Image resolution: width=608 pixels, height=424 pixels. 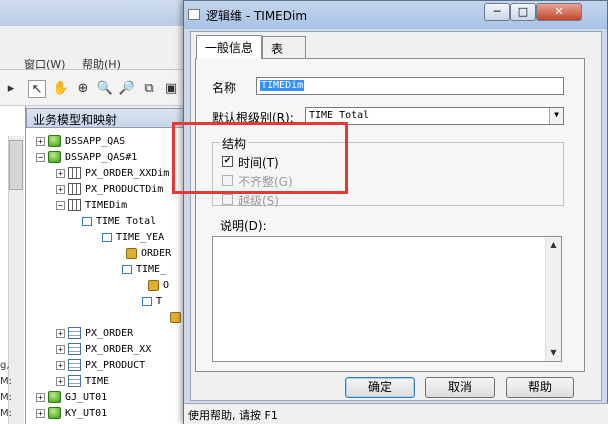 What do you see at coordinates (229, 47) in the screenshot?
I see `tab-general: 一般信息` at bounding box center [229, 47].